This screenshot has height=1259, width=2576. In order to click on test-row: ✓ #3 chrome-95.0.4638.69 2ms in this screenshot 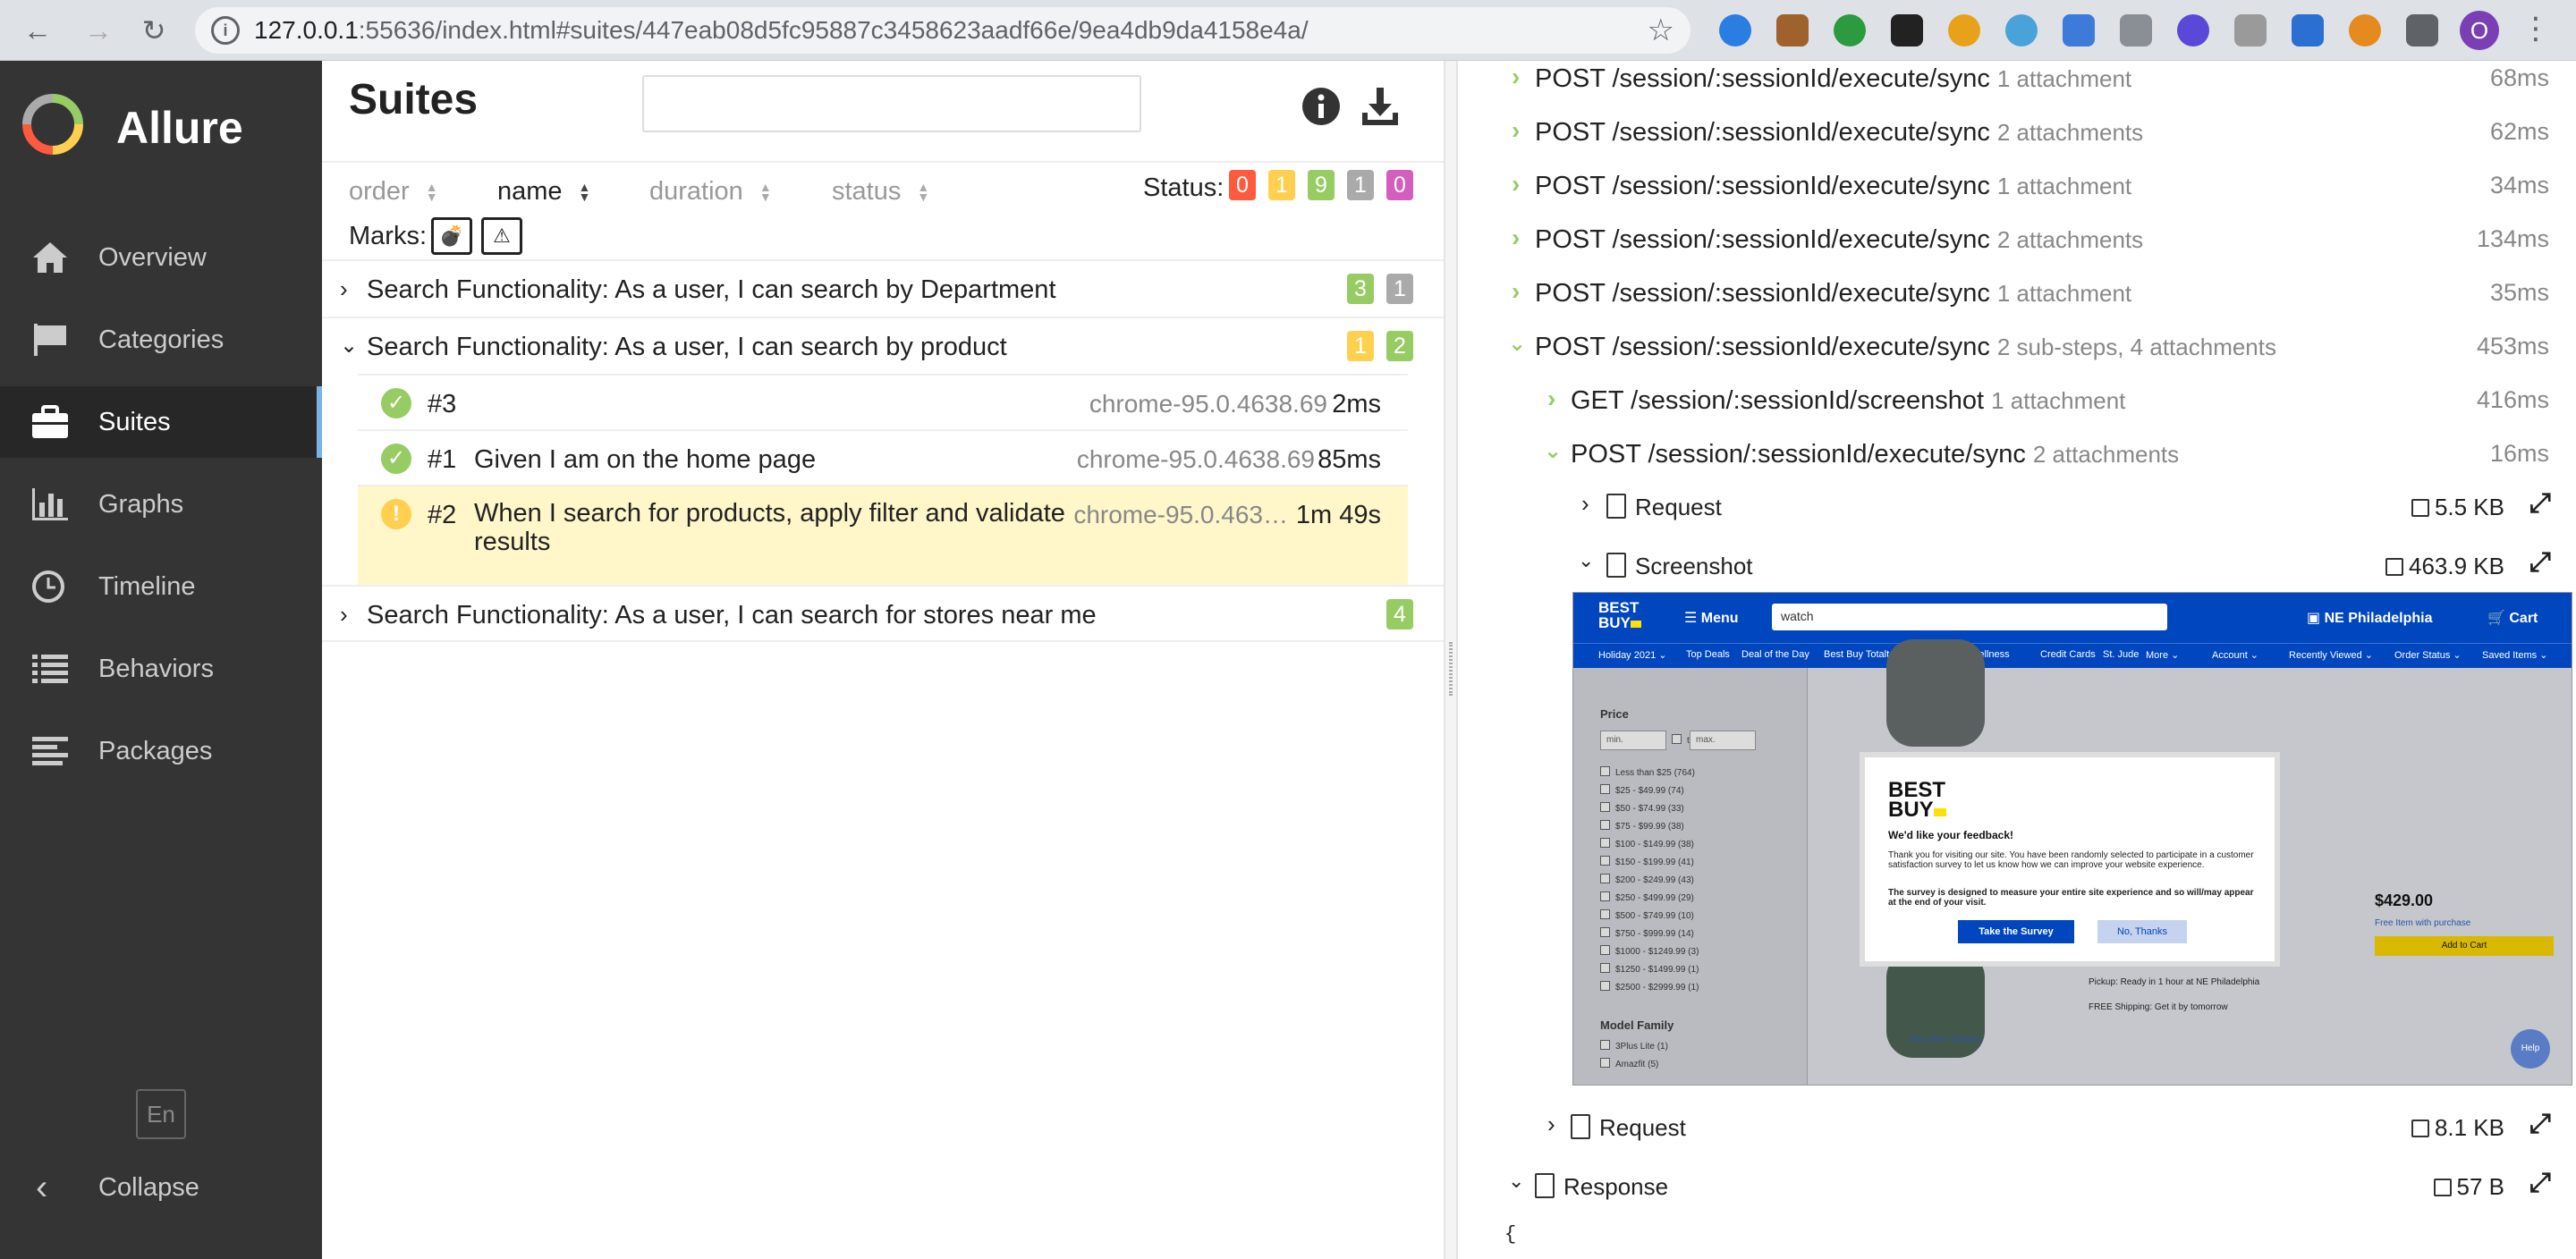, I will do `click(883, 401)`.